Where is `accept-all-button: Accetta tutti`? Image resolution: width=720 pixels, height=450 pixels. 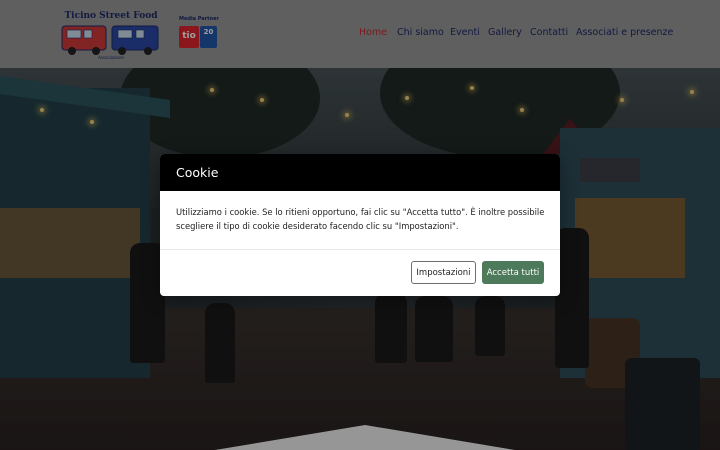
accept-all-button: Accetta tutti is located at coordinates (513, 272).